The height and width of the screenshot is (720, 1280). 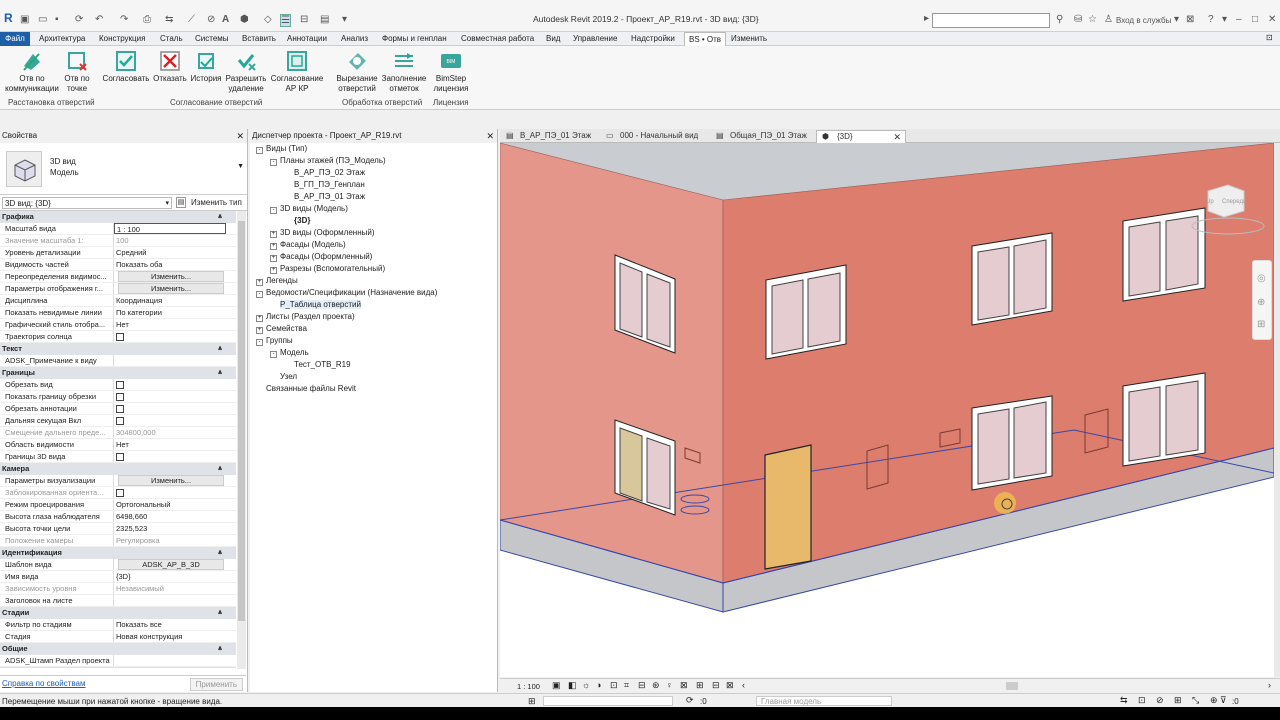 What do you see at coordinates (324, 196) in the screenshot?
I see `browser-node: В_АР_ПЭ_01 Этаж` at bounding box center [324, 196].